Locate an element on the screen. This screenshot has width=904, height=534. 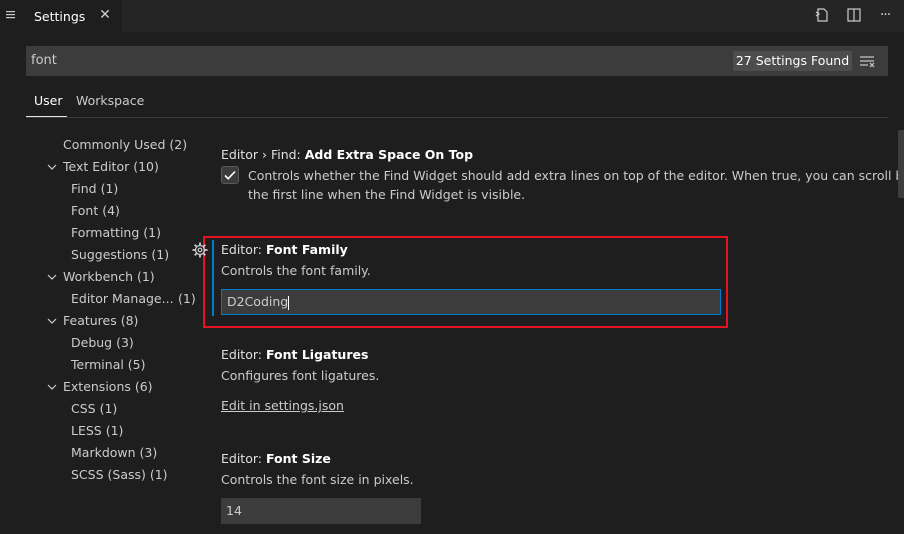
find-extra-space-checkbox is located at coordinates (230, 175).